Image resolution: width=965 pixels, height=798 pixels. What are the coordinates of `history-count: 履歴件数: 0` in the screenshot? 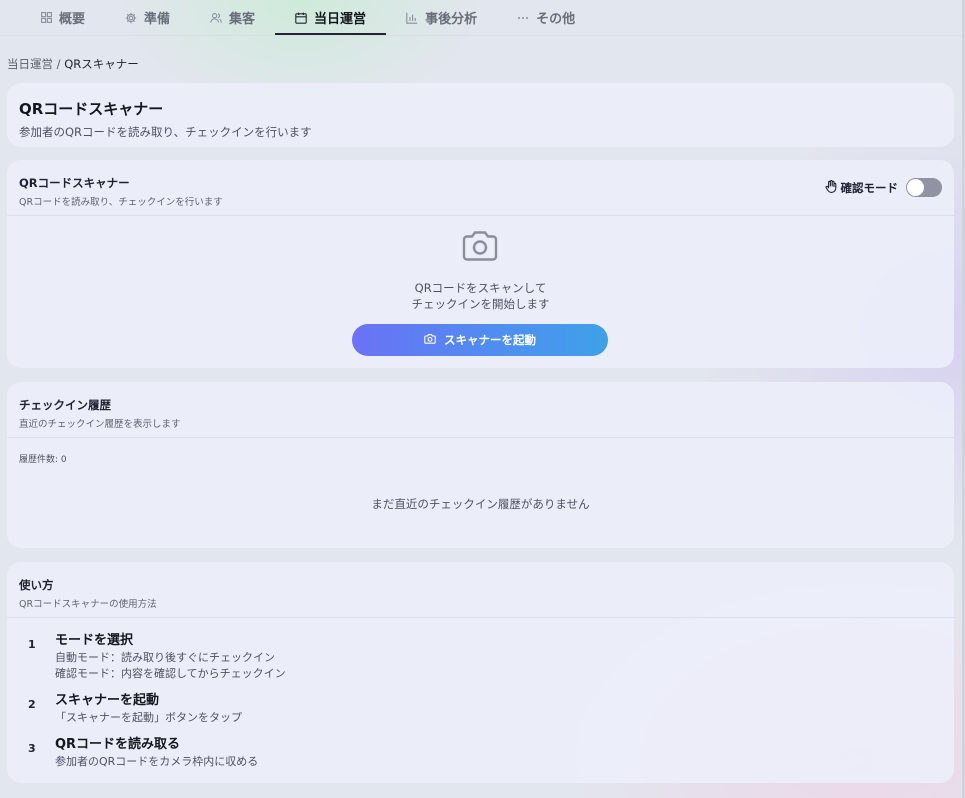 It's located at (43, 460).